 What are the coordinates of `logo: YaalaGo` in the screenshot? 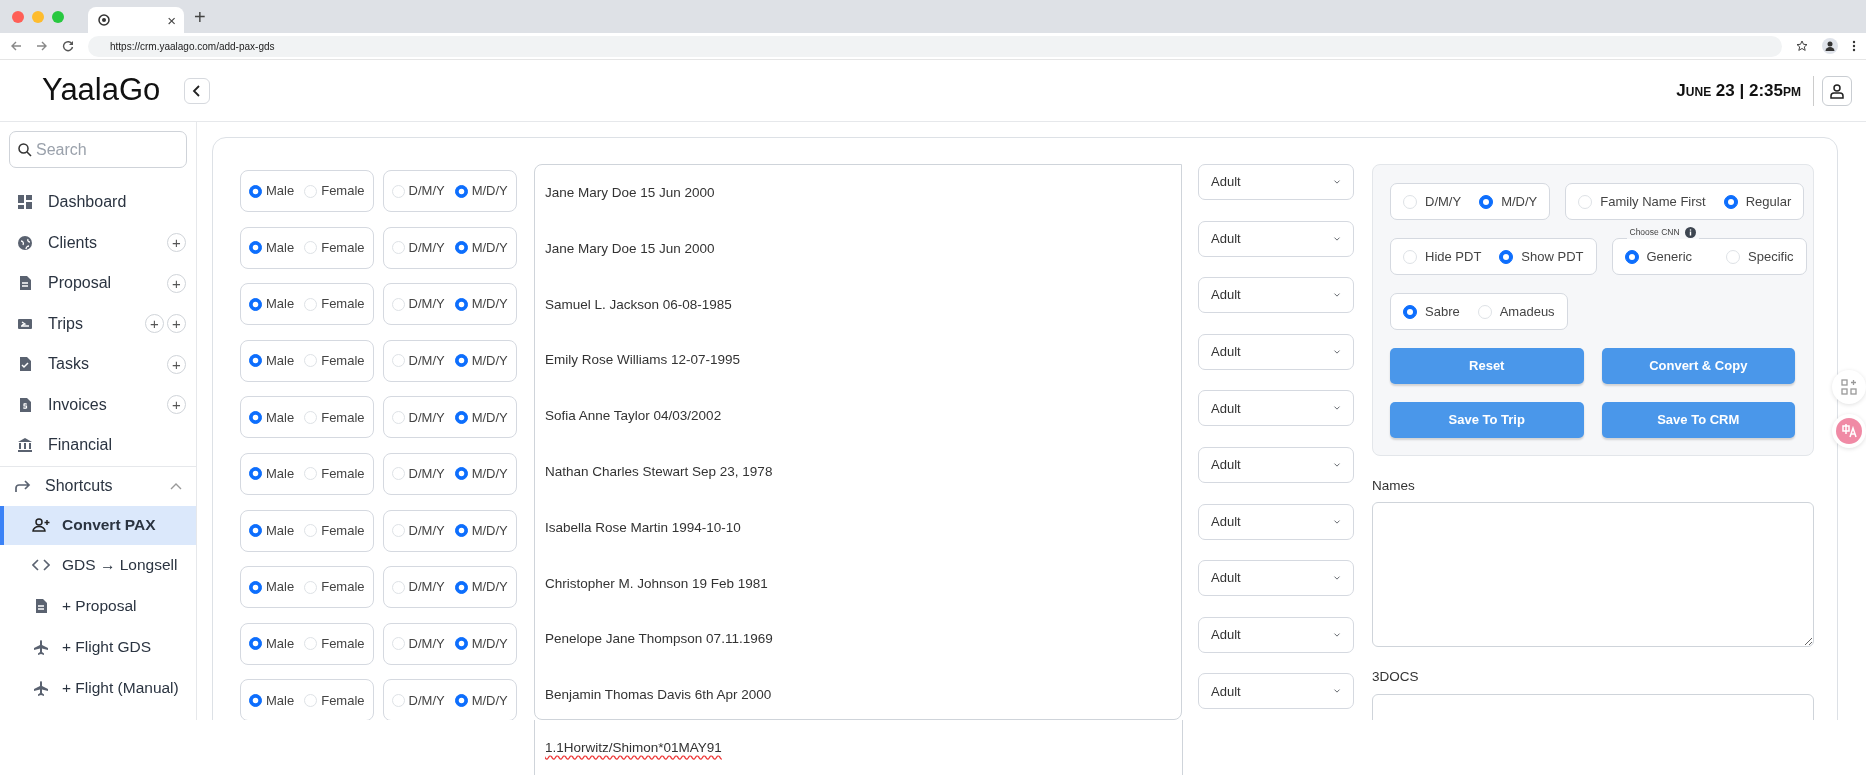 It's located at (102, 90).